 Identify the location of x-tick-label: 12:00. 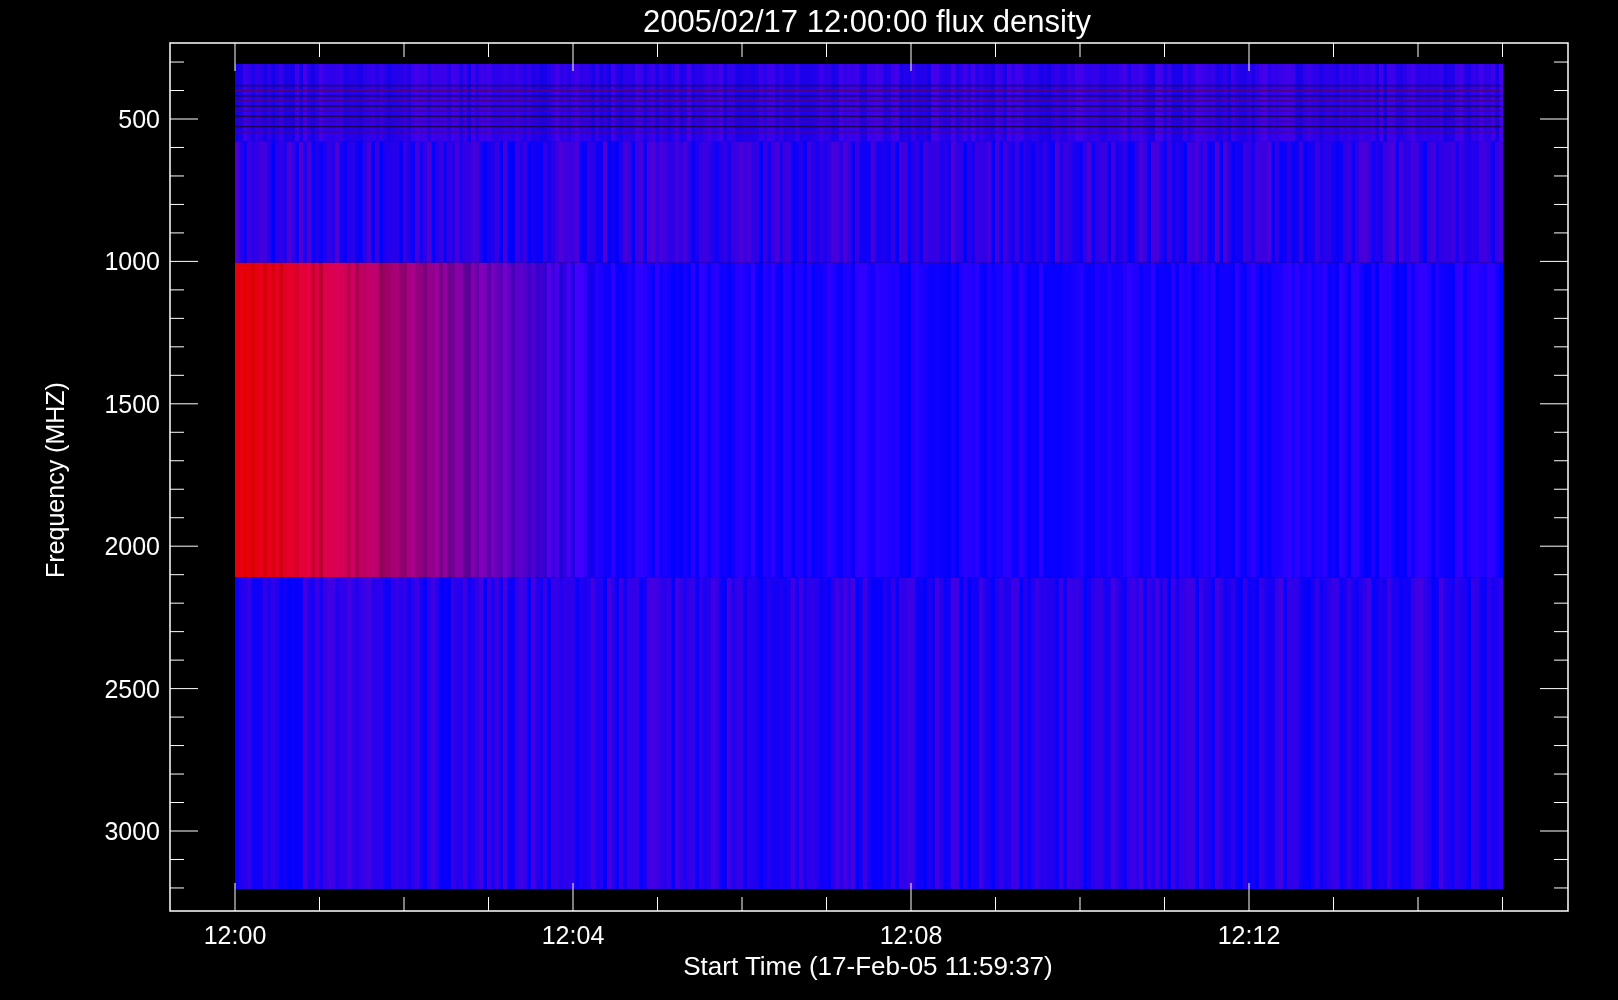
(235, 935).